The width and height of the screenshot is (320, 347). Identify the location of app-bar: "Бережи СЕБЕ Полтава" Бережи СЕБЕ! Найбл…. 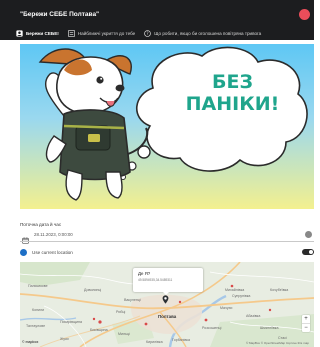
(157, 20).